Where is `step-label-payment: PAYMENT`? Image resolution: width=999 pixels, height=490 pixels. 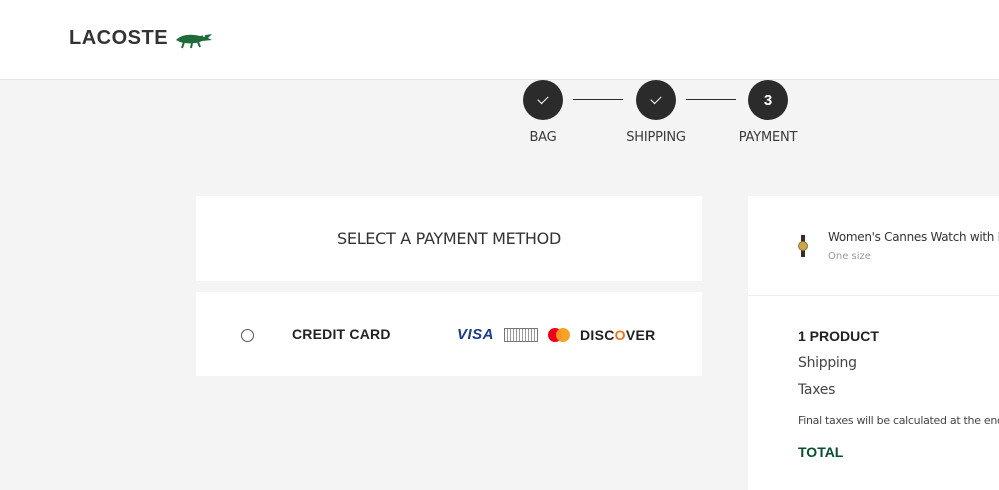 step-label-payment: PAYMENT is located at coordinates (768, 137).